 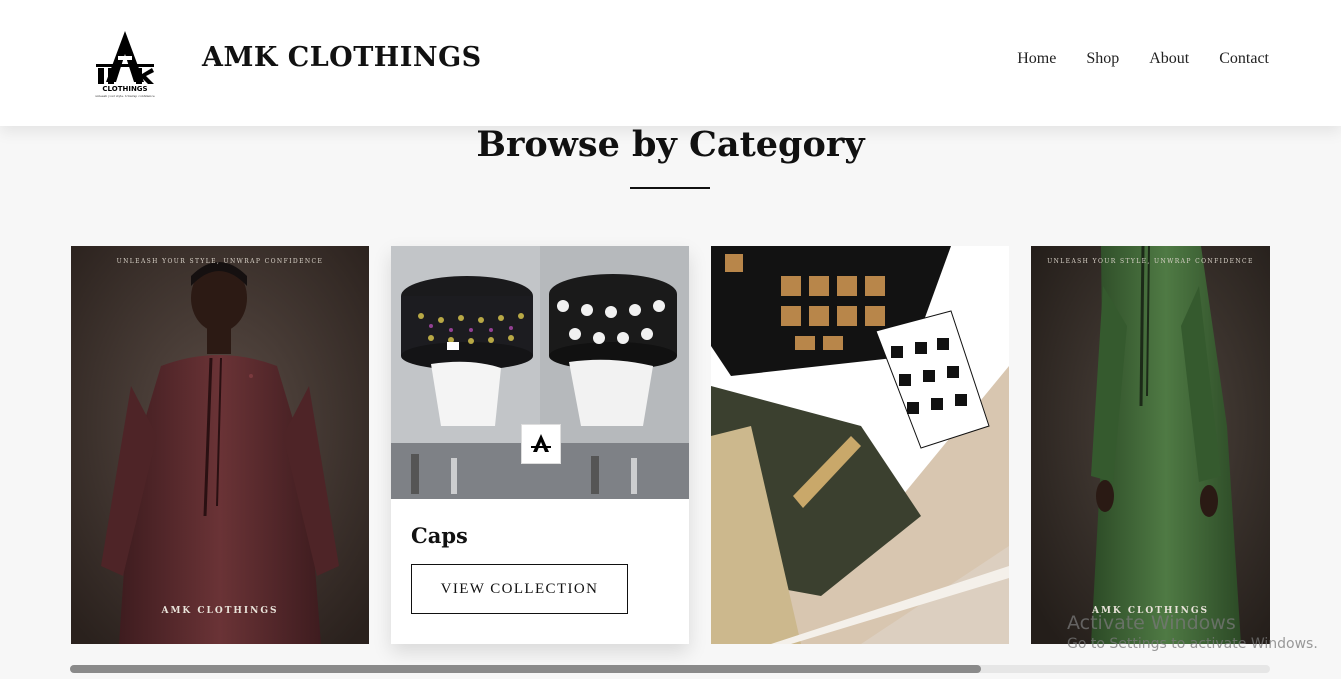 What do you see at coordinates (1143, 59) in the screenshot?
I see `main-nav: Home Shop About Contact` at bounding box center [1143, 59].